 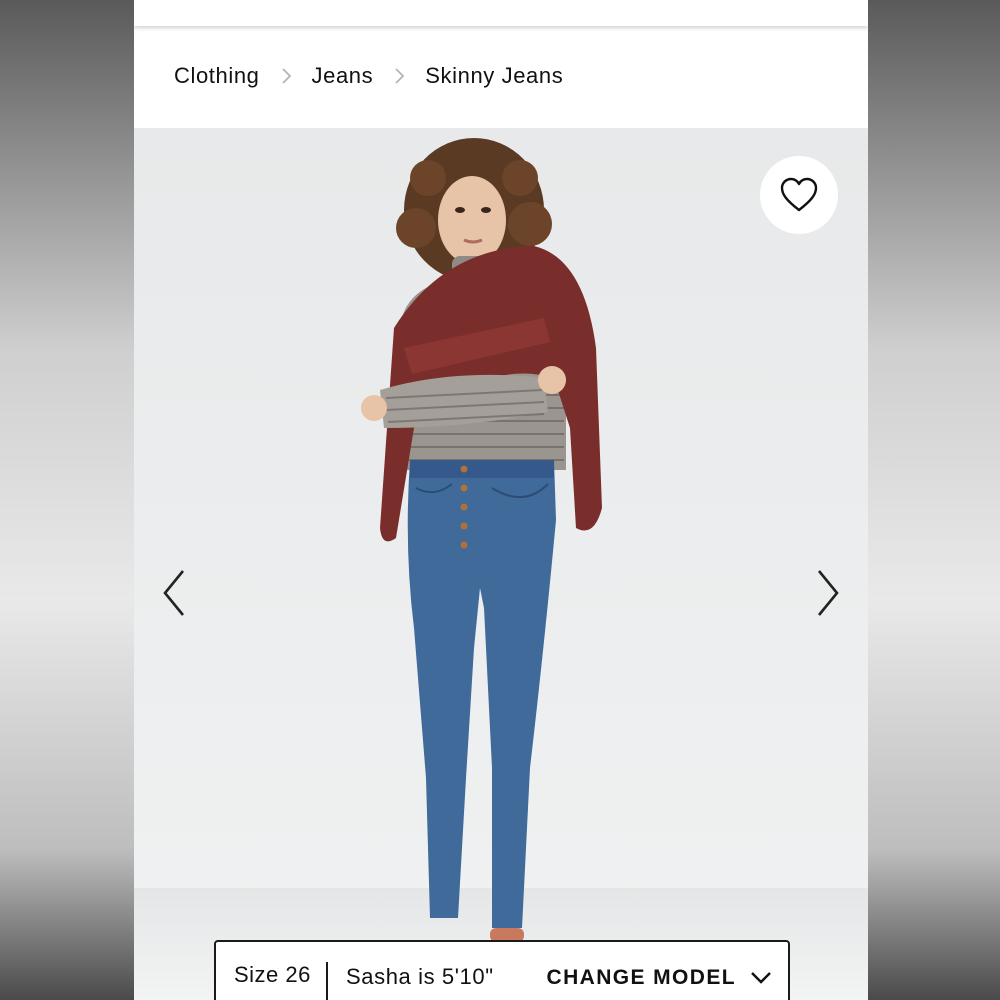 What do you see at coordinates (343, 76) in the screenshot?
I see `breadcrumb-jeans: Jeans` at bounding box center [343, 76].